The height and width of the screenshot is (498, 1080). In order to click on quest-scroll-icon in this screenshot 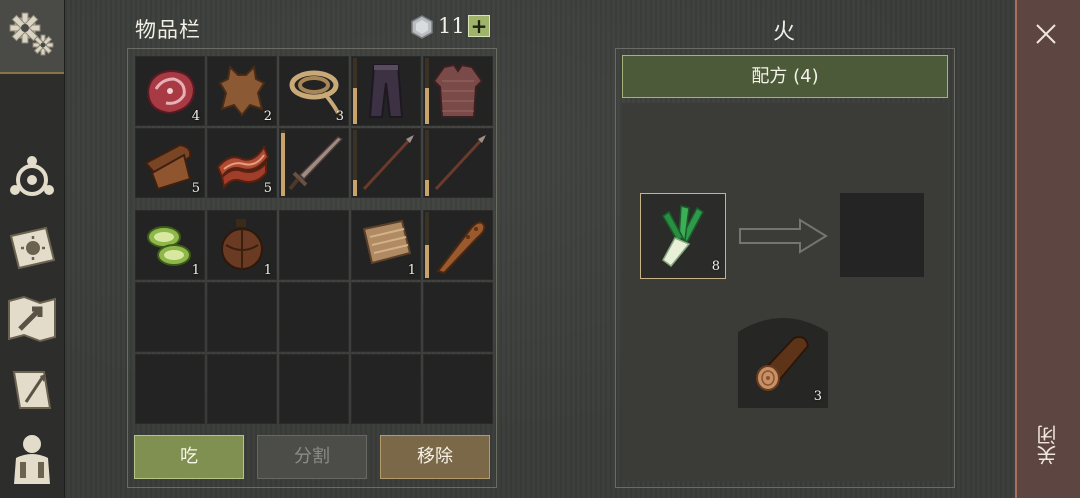, I will do `click(32, 390)`.